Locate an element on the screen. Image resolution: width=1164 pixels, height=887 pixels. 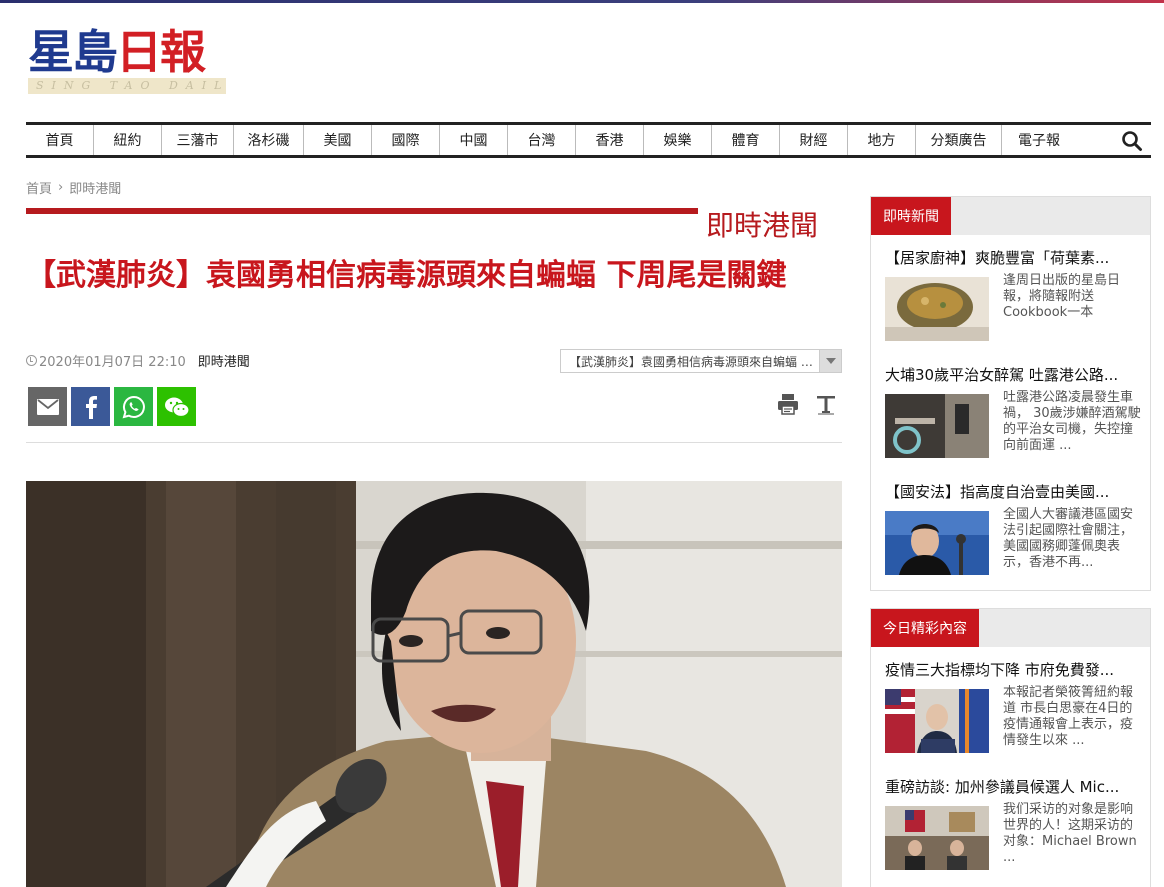
clock-icon is located at coordinates (31, 360).